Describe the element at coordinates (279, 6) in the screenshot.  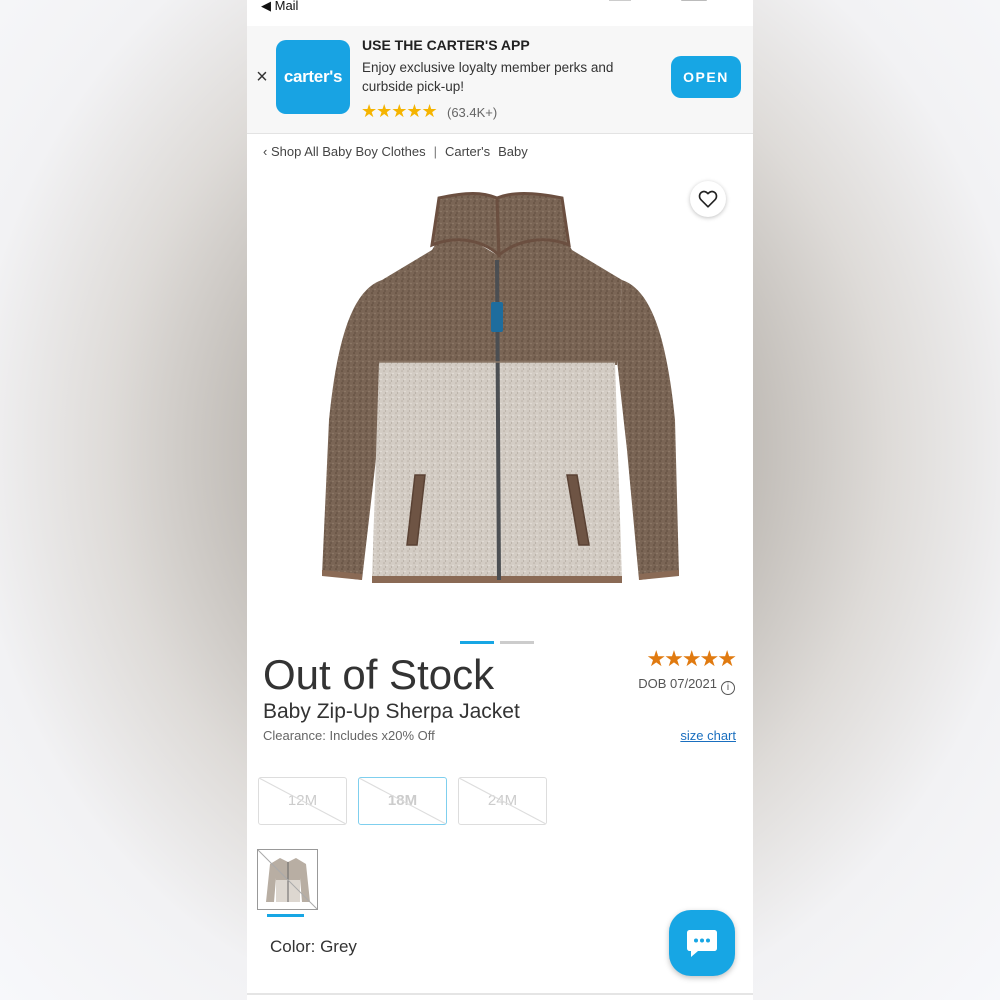
I see `back-to-mail-link: ◀ Mail` at that location.